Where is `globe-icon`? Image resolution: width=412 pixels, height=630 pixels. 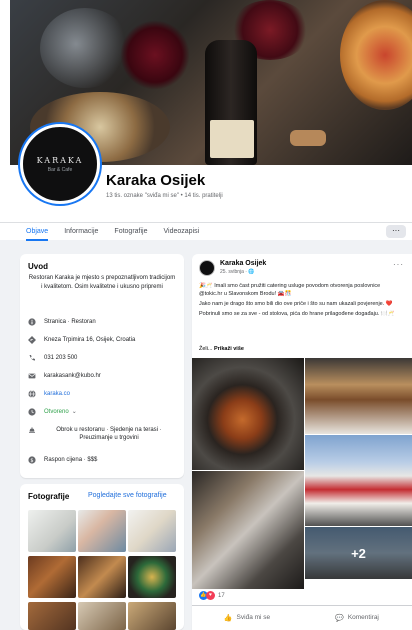 globe-icon is located at coordinates (32, 394).